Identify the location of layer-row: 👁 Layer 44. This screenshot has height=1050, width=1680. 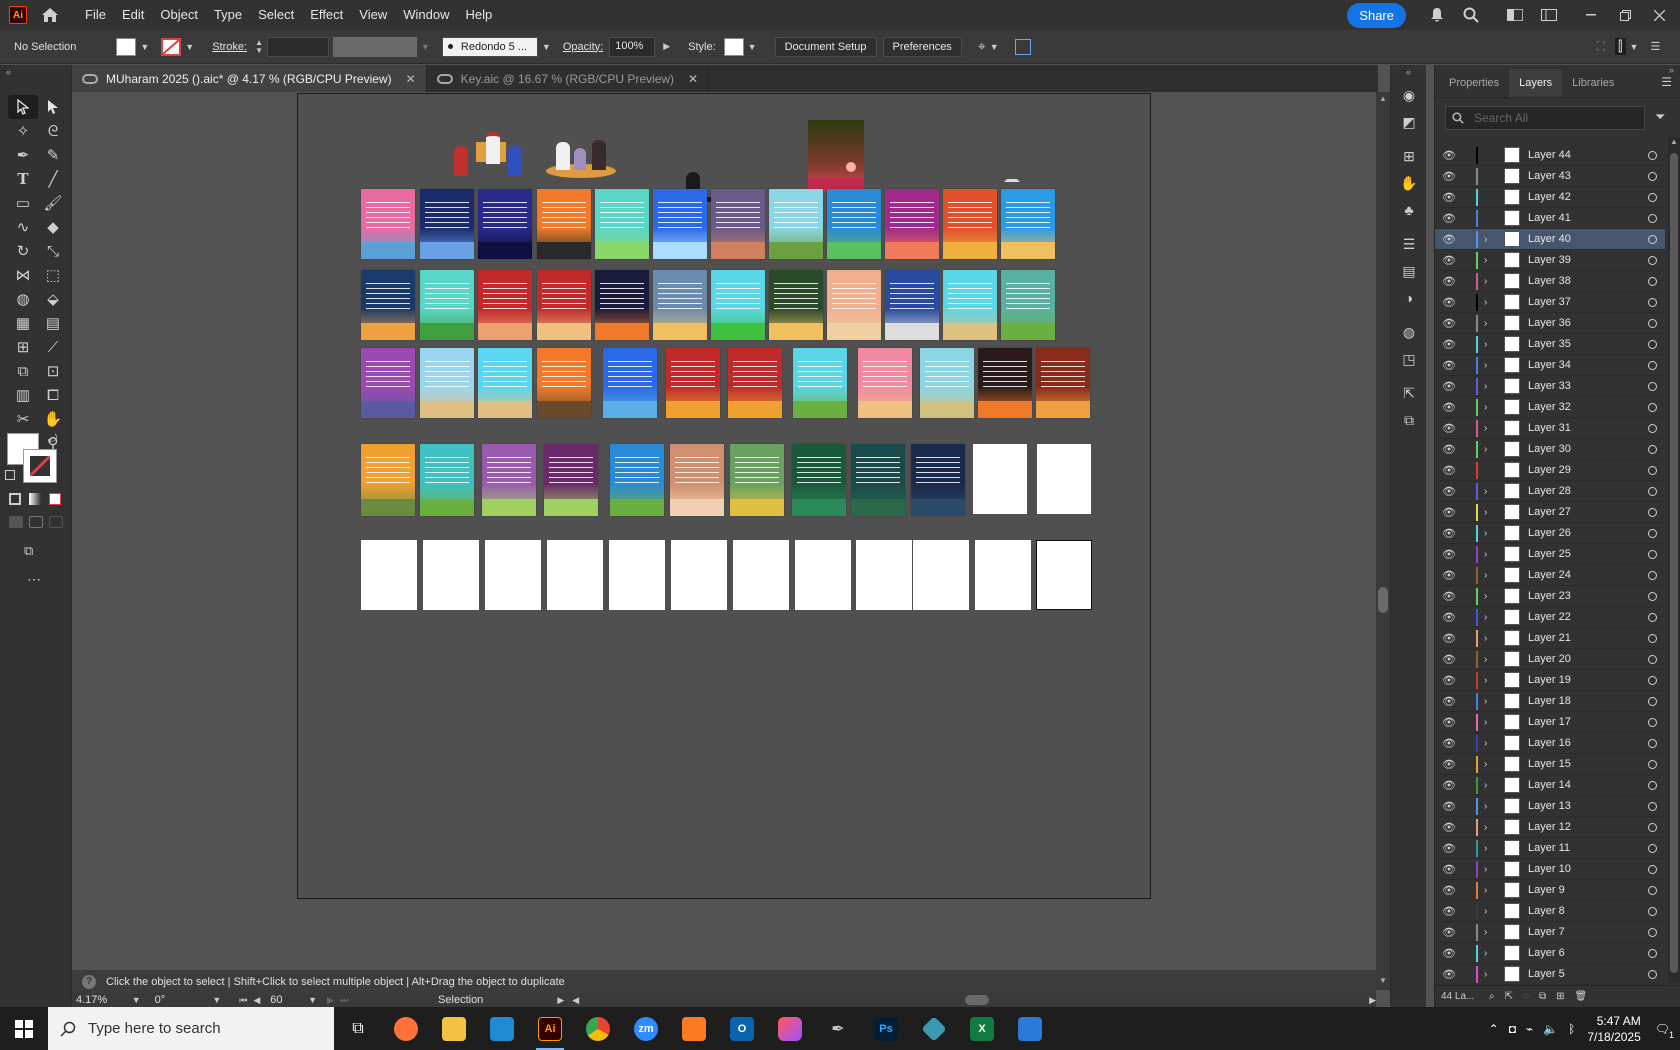
(1550, 155).